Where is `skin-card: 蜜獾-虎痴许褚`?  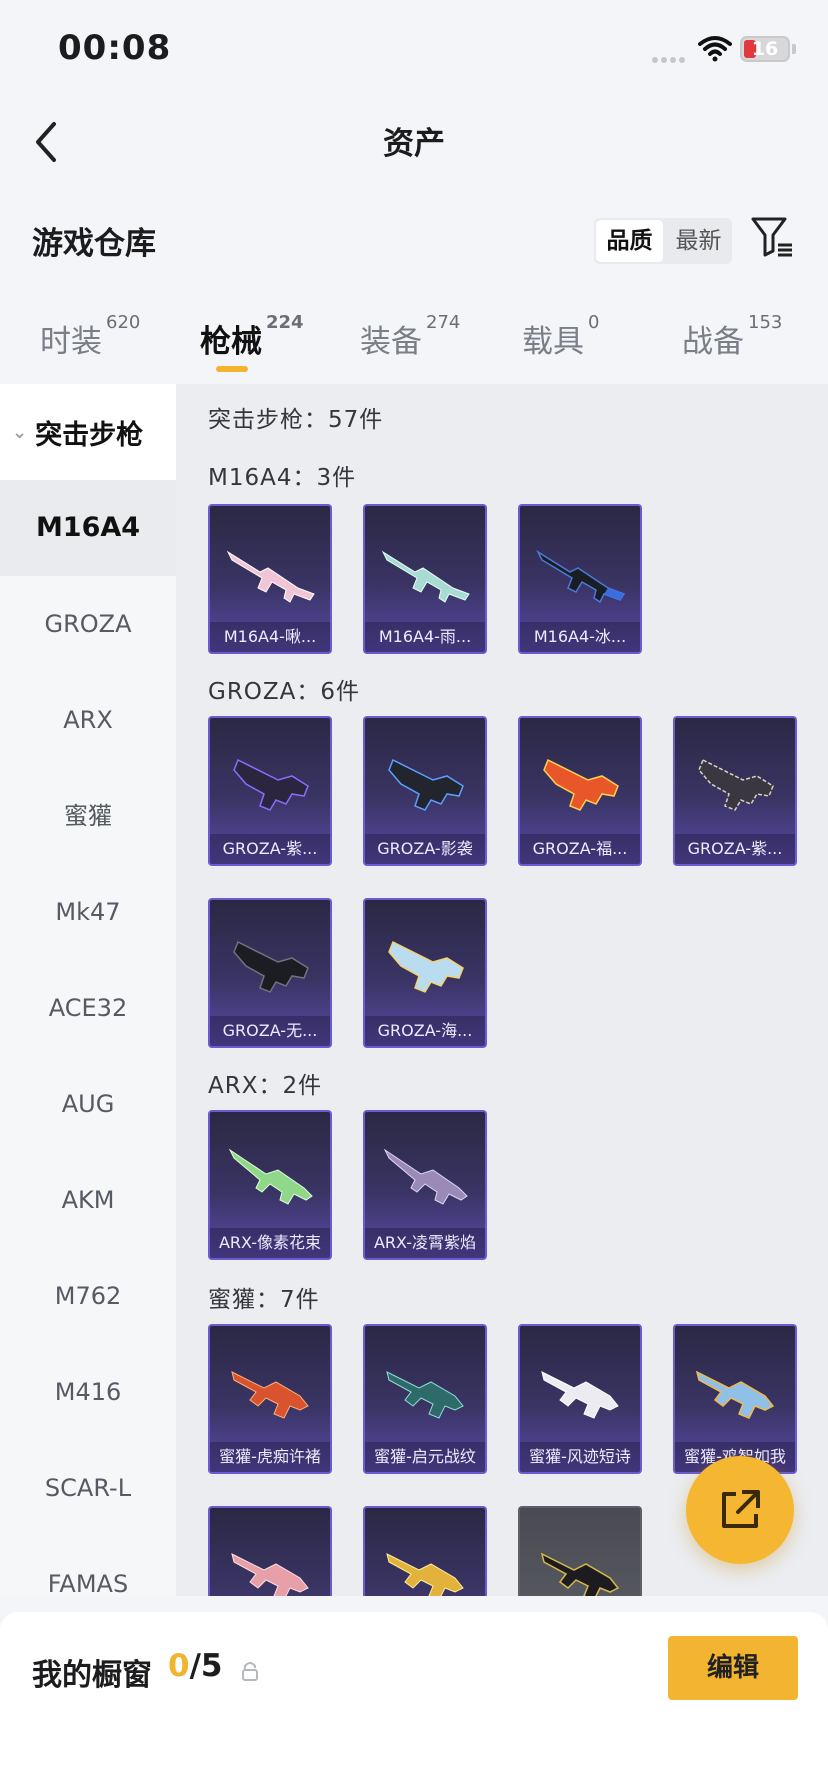
skin-card: 蜜獾-虎痴许褚 is located at coordinates (270, 1399).